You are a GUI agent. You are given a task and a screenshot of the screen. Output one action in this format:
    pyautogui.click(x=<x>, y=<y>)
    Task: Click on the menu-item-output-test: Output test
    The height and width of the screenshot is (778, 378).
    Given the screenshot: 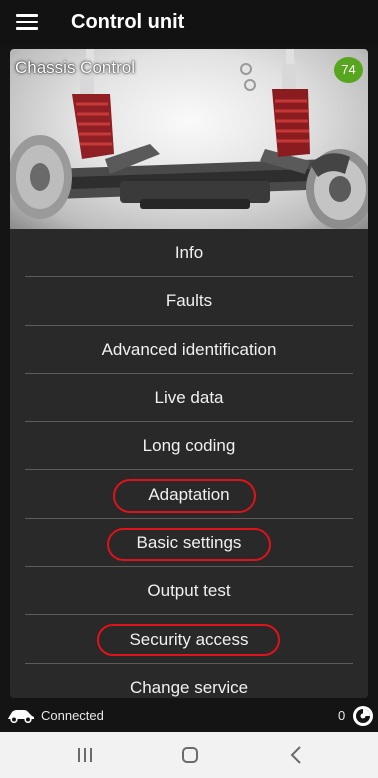 What is the action you would take?
    pyautogui.click(x=189, y=591)
    